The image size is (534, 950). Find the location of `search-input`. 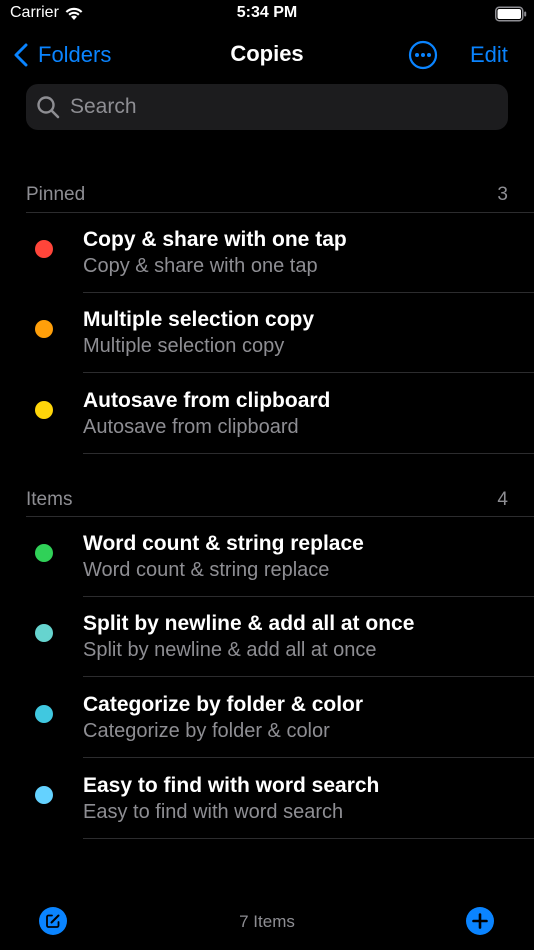

search-input is located at coordinates (280, 107).